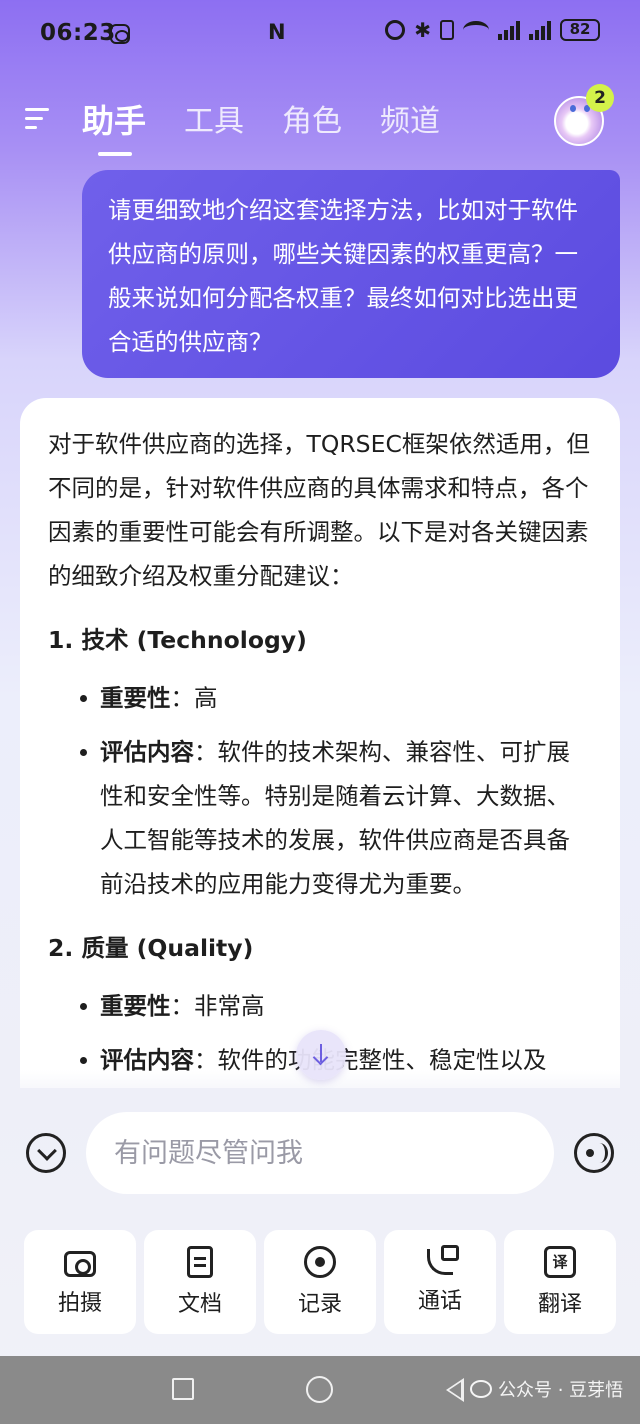  Describe the element at coordinates (38, 119) in the screenshot. I see `menu-icon` at that location.